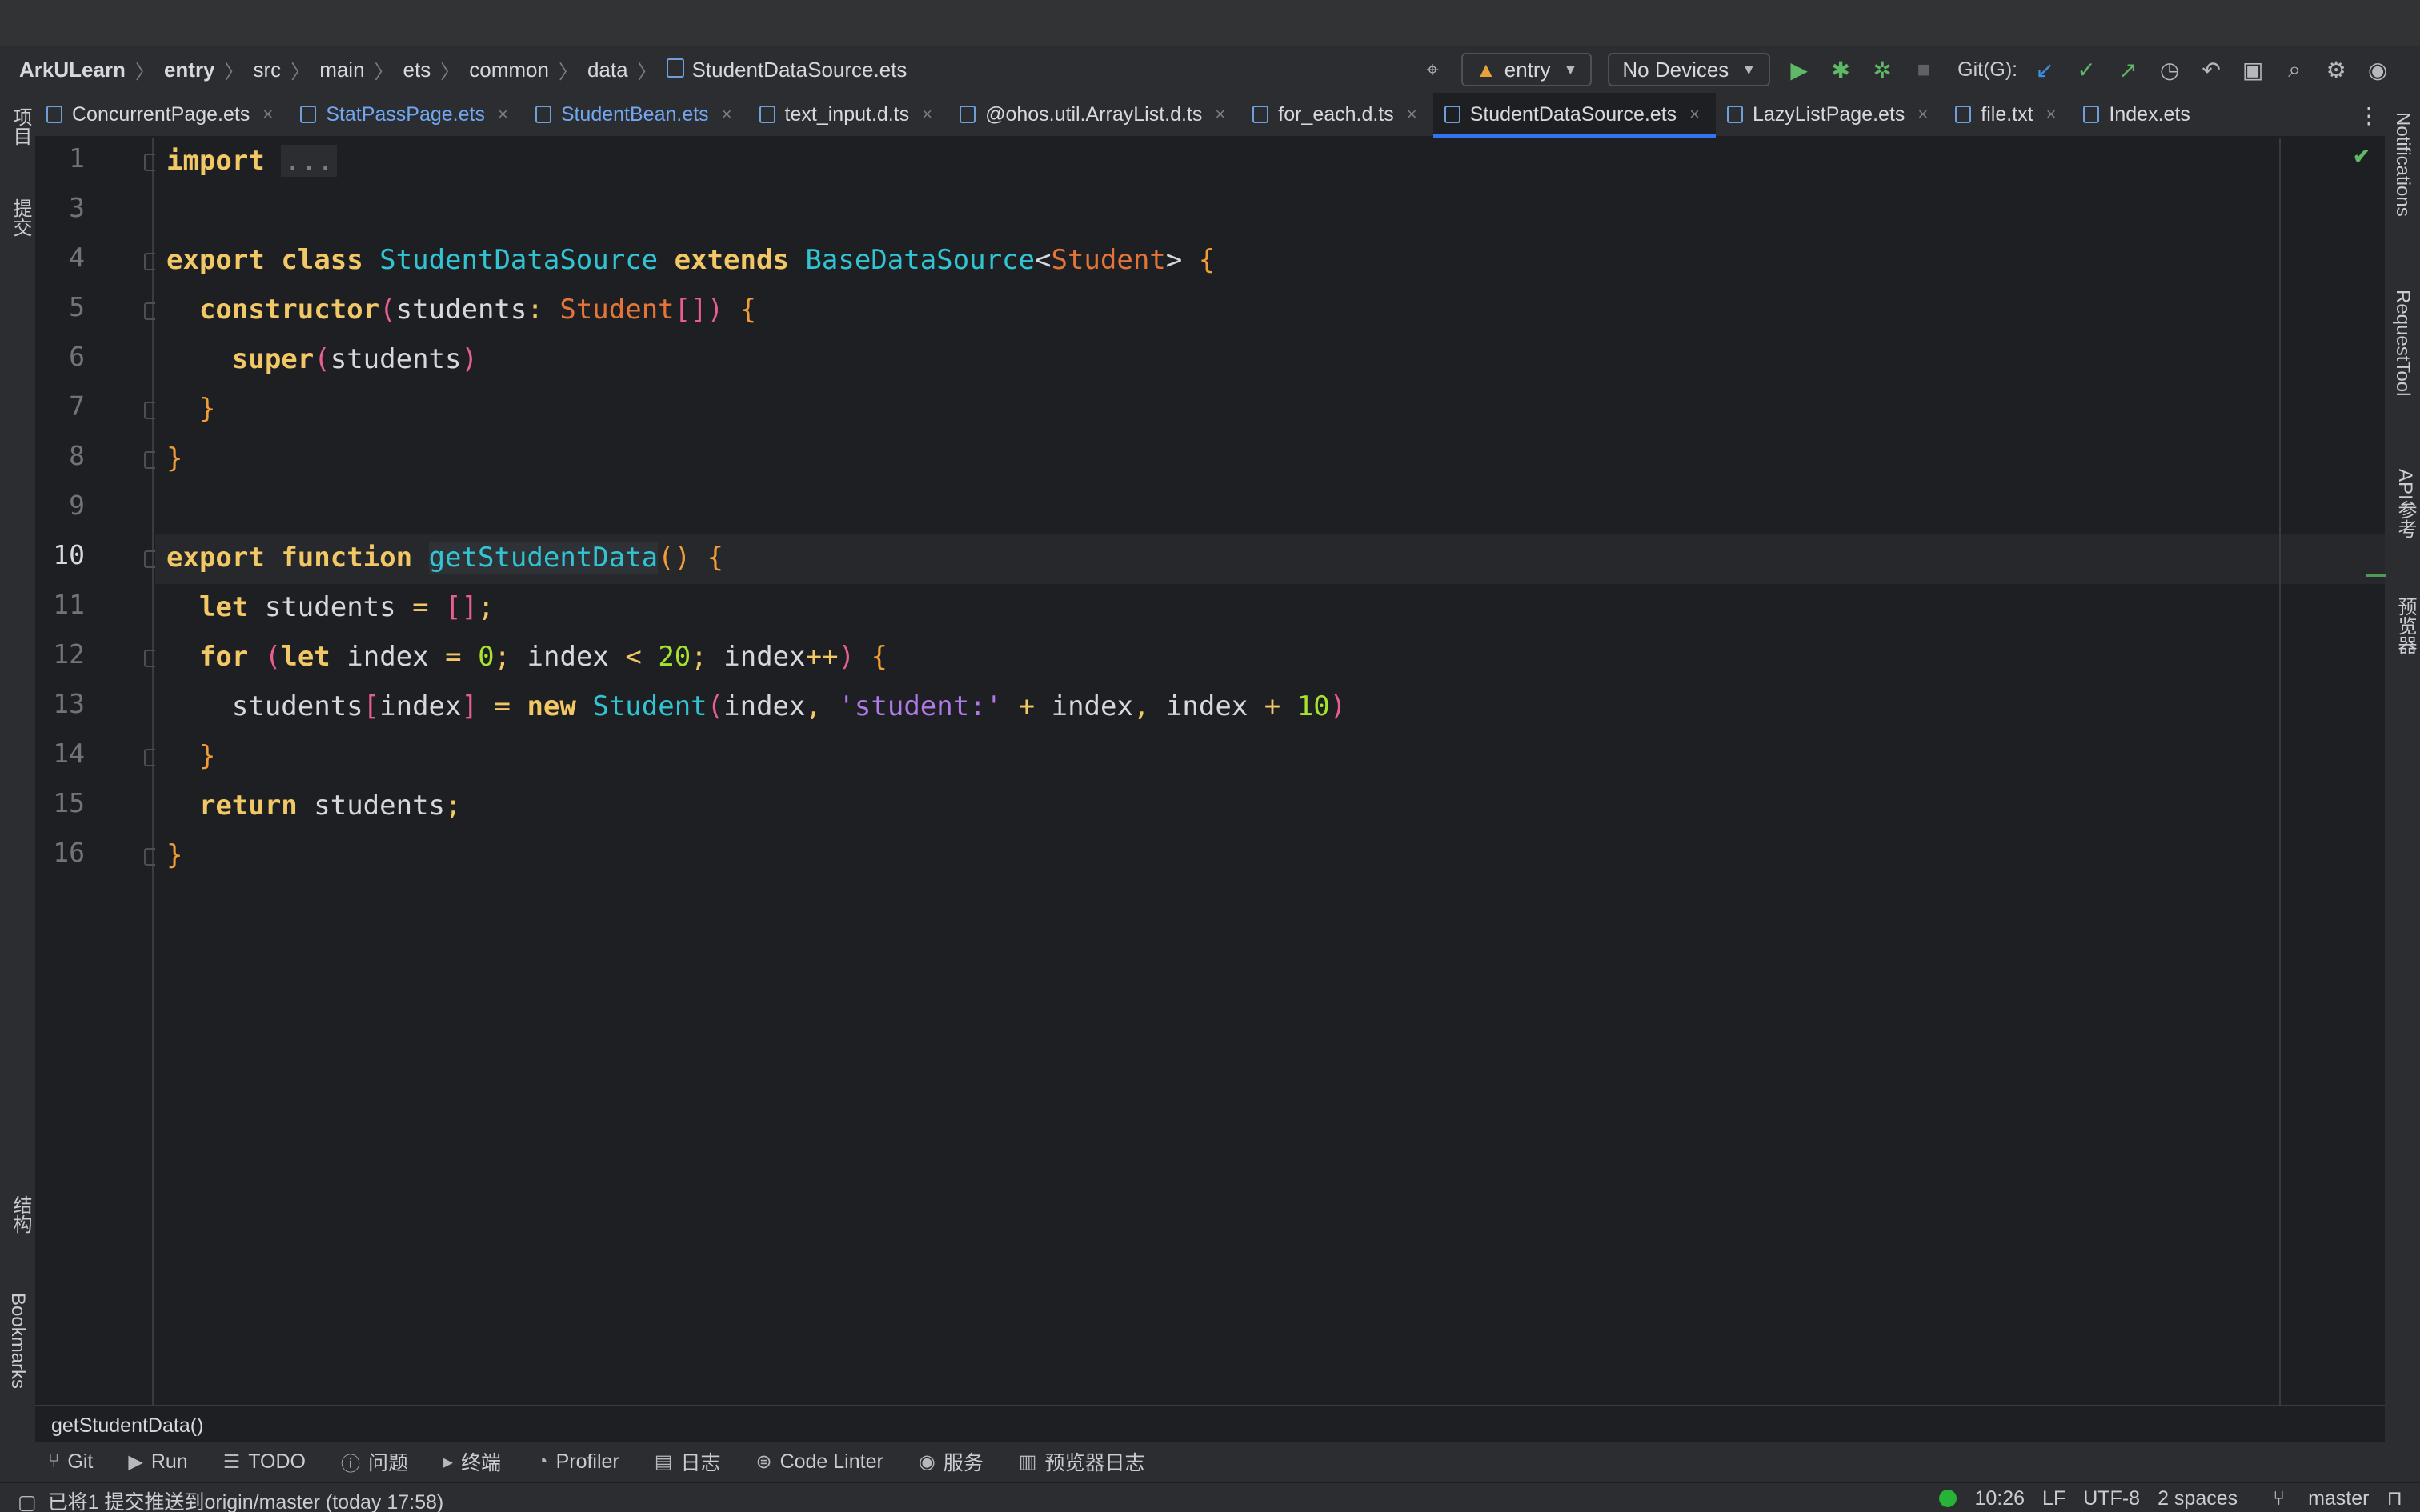 This screenshot has height=1512, width=2420. I want to click on git-commit-icon: ✓, so click(2086, 70).